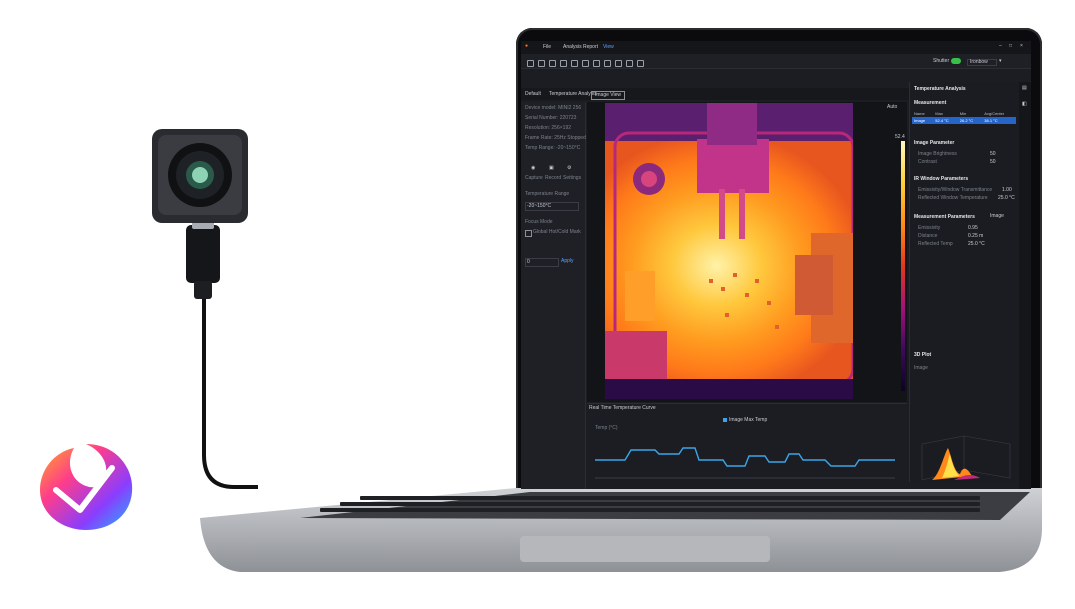 Image resolution: width=1075 pixels, height=609 pixels. Describe the element at coordinates (929, 228) in the screenshot. I see `param-label: Emissivity` at that location.